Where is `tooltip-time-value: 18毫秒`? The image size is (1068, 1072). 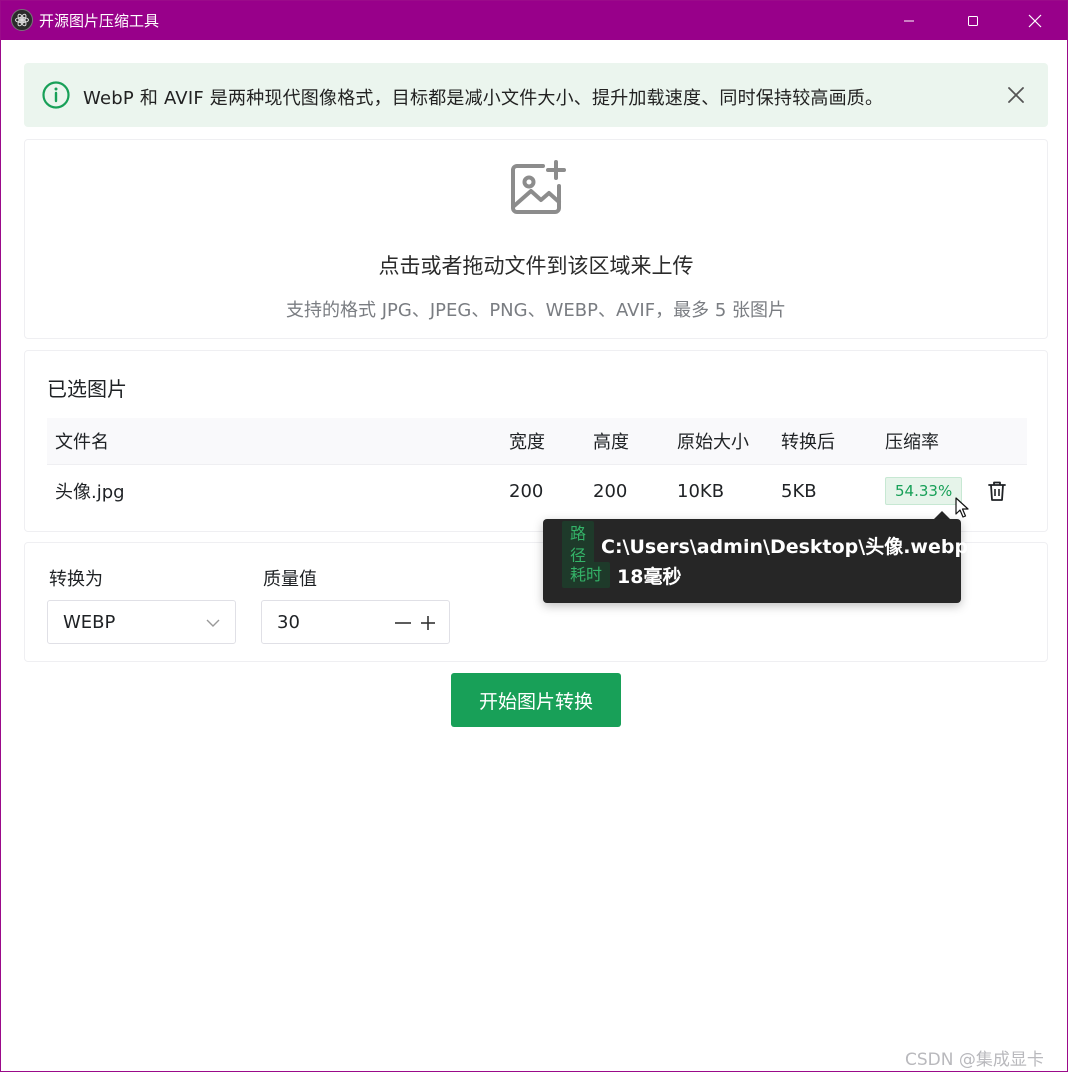
tooltip-time-value: 18毫秒 is located at coordinates (649, 576).